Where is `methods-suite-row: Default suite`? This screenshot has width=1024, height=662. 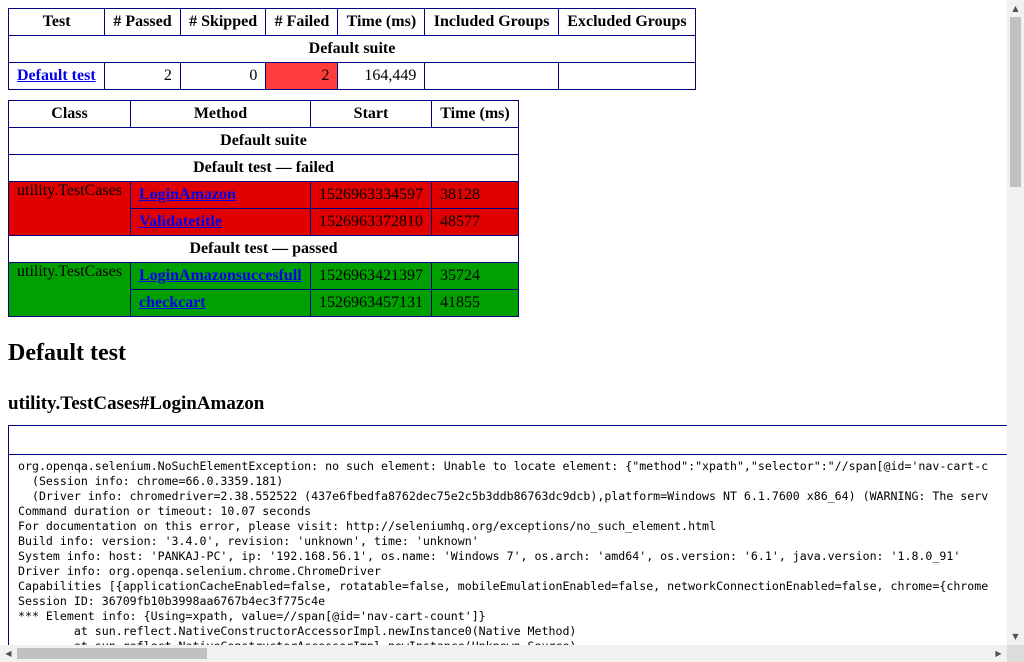 methods-suite-row: Default suite is located at coordinates (263, 141).